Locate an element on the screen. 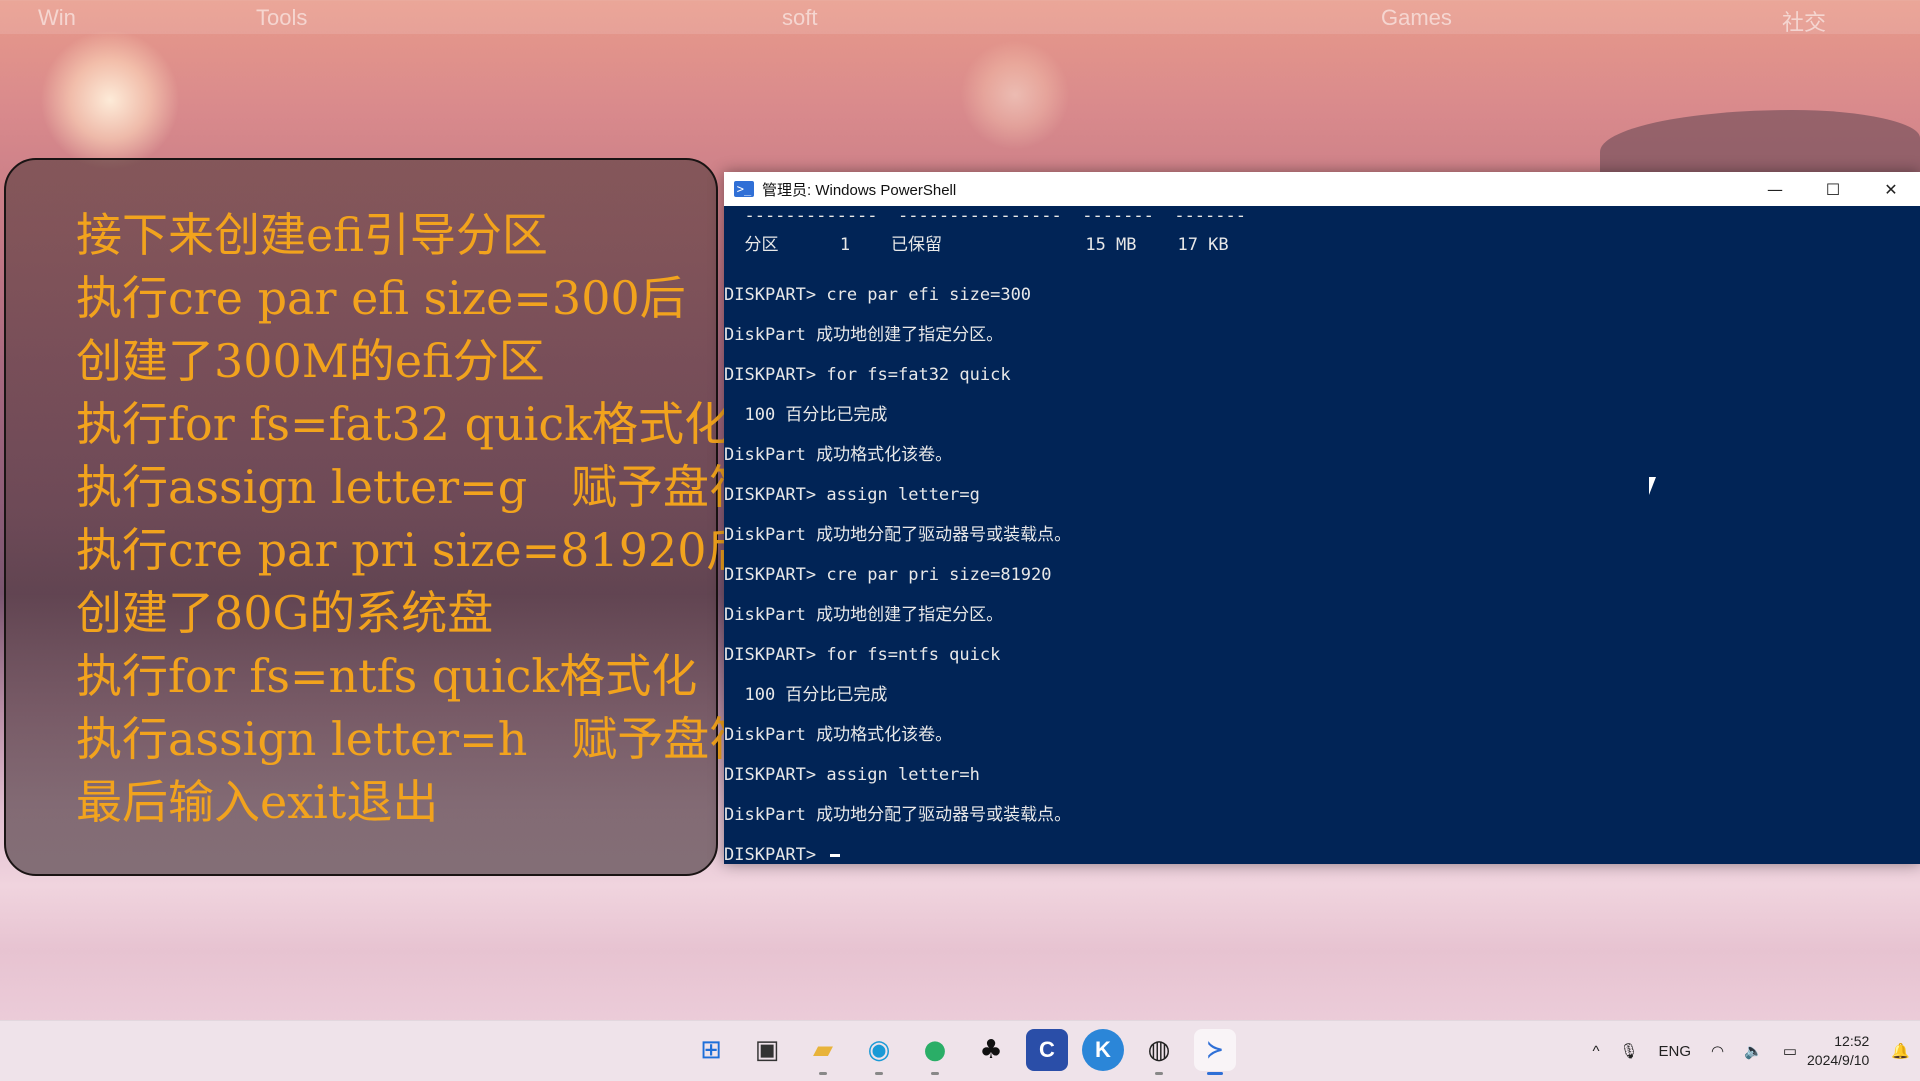 This screenshot has height=1081, width=1920. console-line: DISKPART> cre par efi size=300 is located at coordinates (878, 295).